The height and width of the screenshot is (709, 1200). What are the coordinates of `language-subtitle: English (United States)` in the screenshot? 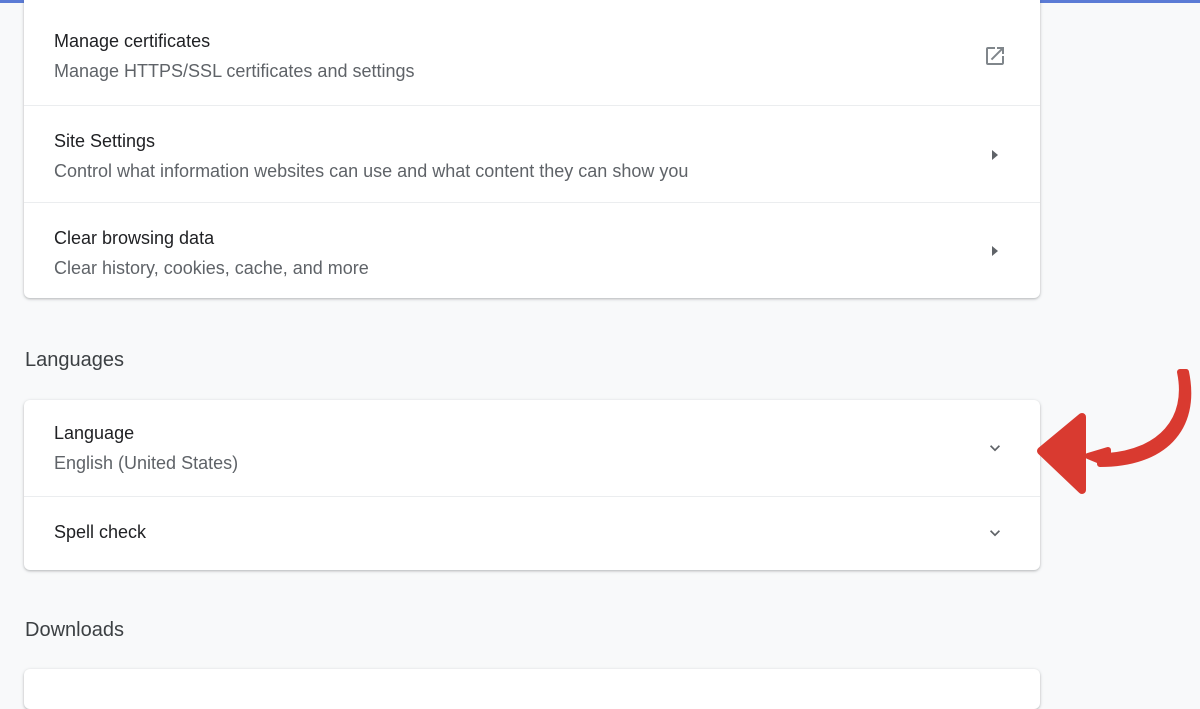 It's located at (146, 463).